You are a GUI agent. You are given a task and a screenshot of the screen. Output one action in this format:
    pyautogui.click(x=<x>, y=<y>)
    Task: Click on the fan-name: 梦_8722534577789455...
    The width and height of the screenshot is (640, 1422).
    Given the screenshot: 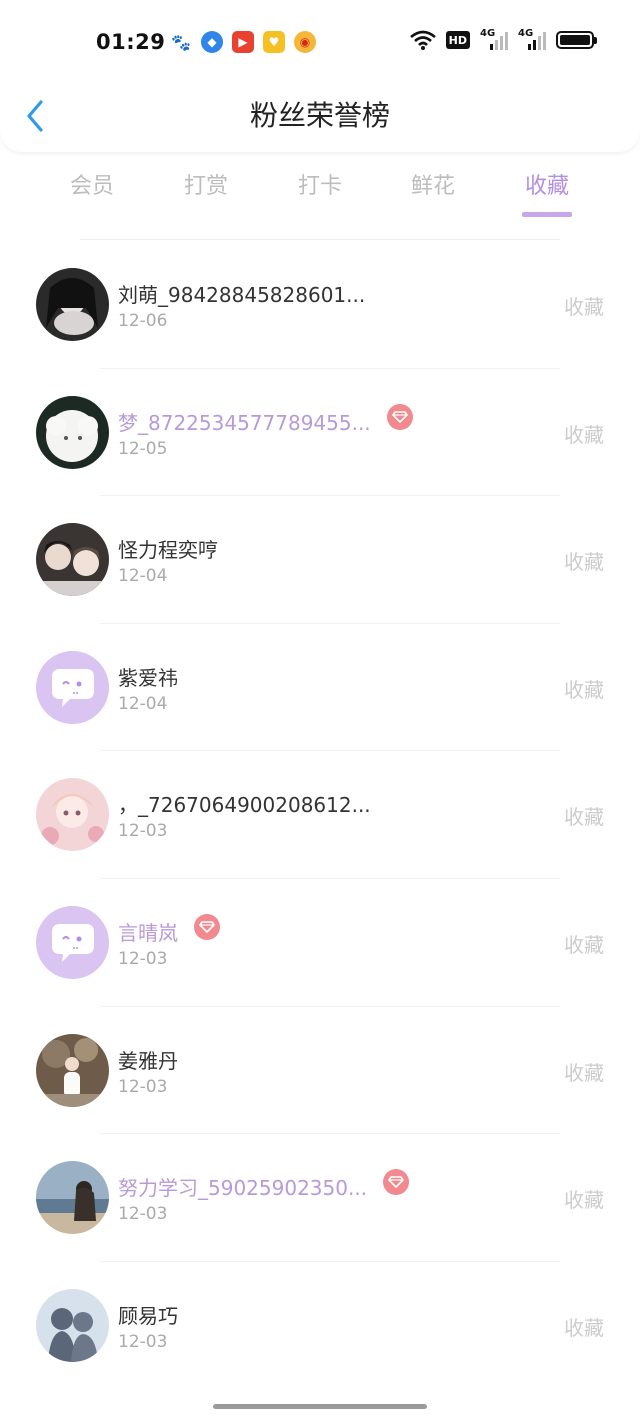 What is the action you would take?
    pyautogui.click(x=244, y=422)
    